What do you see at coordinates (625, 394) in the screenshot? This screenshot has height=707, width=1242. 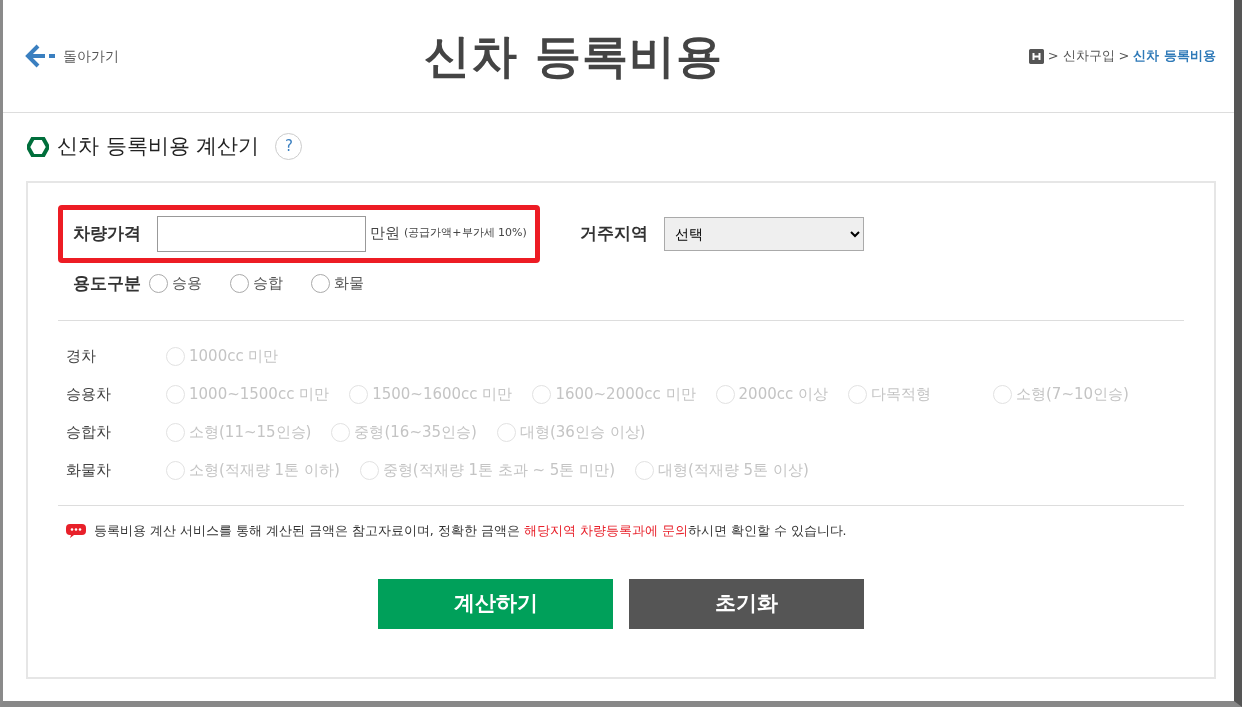 I see `option-label: 1600~2000cc 미만` at bounding box center [625, 394].